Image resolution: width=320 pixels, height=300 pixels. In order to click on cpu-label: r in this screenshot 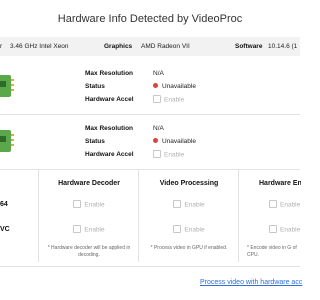, I will do `click(1, 46)`.